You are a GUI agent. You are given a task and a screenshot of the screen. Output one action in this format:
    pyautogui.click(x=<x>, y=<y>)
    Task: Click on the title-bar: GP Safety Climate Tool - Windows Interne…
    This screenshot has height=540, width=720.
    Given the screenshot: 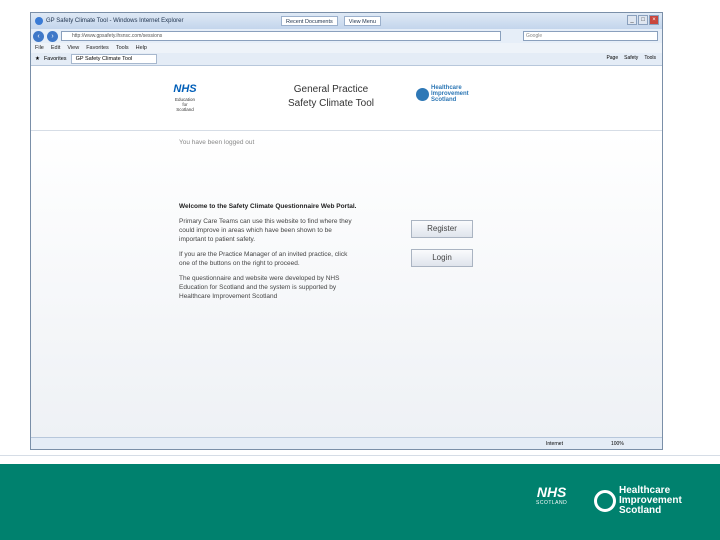 What is the action you would take?
    pyautogui.click(x=346, y=21)
    